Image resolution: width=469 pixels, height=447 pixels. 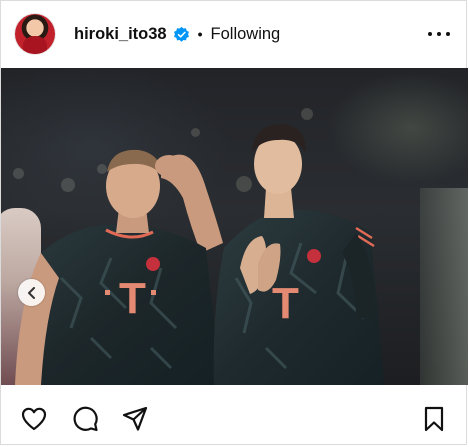 What do you see at coordinates (246, 34) in the screenshot?
I see `following-button: Following` at bounding box center [246, 34].